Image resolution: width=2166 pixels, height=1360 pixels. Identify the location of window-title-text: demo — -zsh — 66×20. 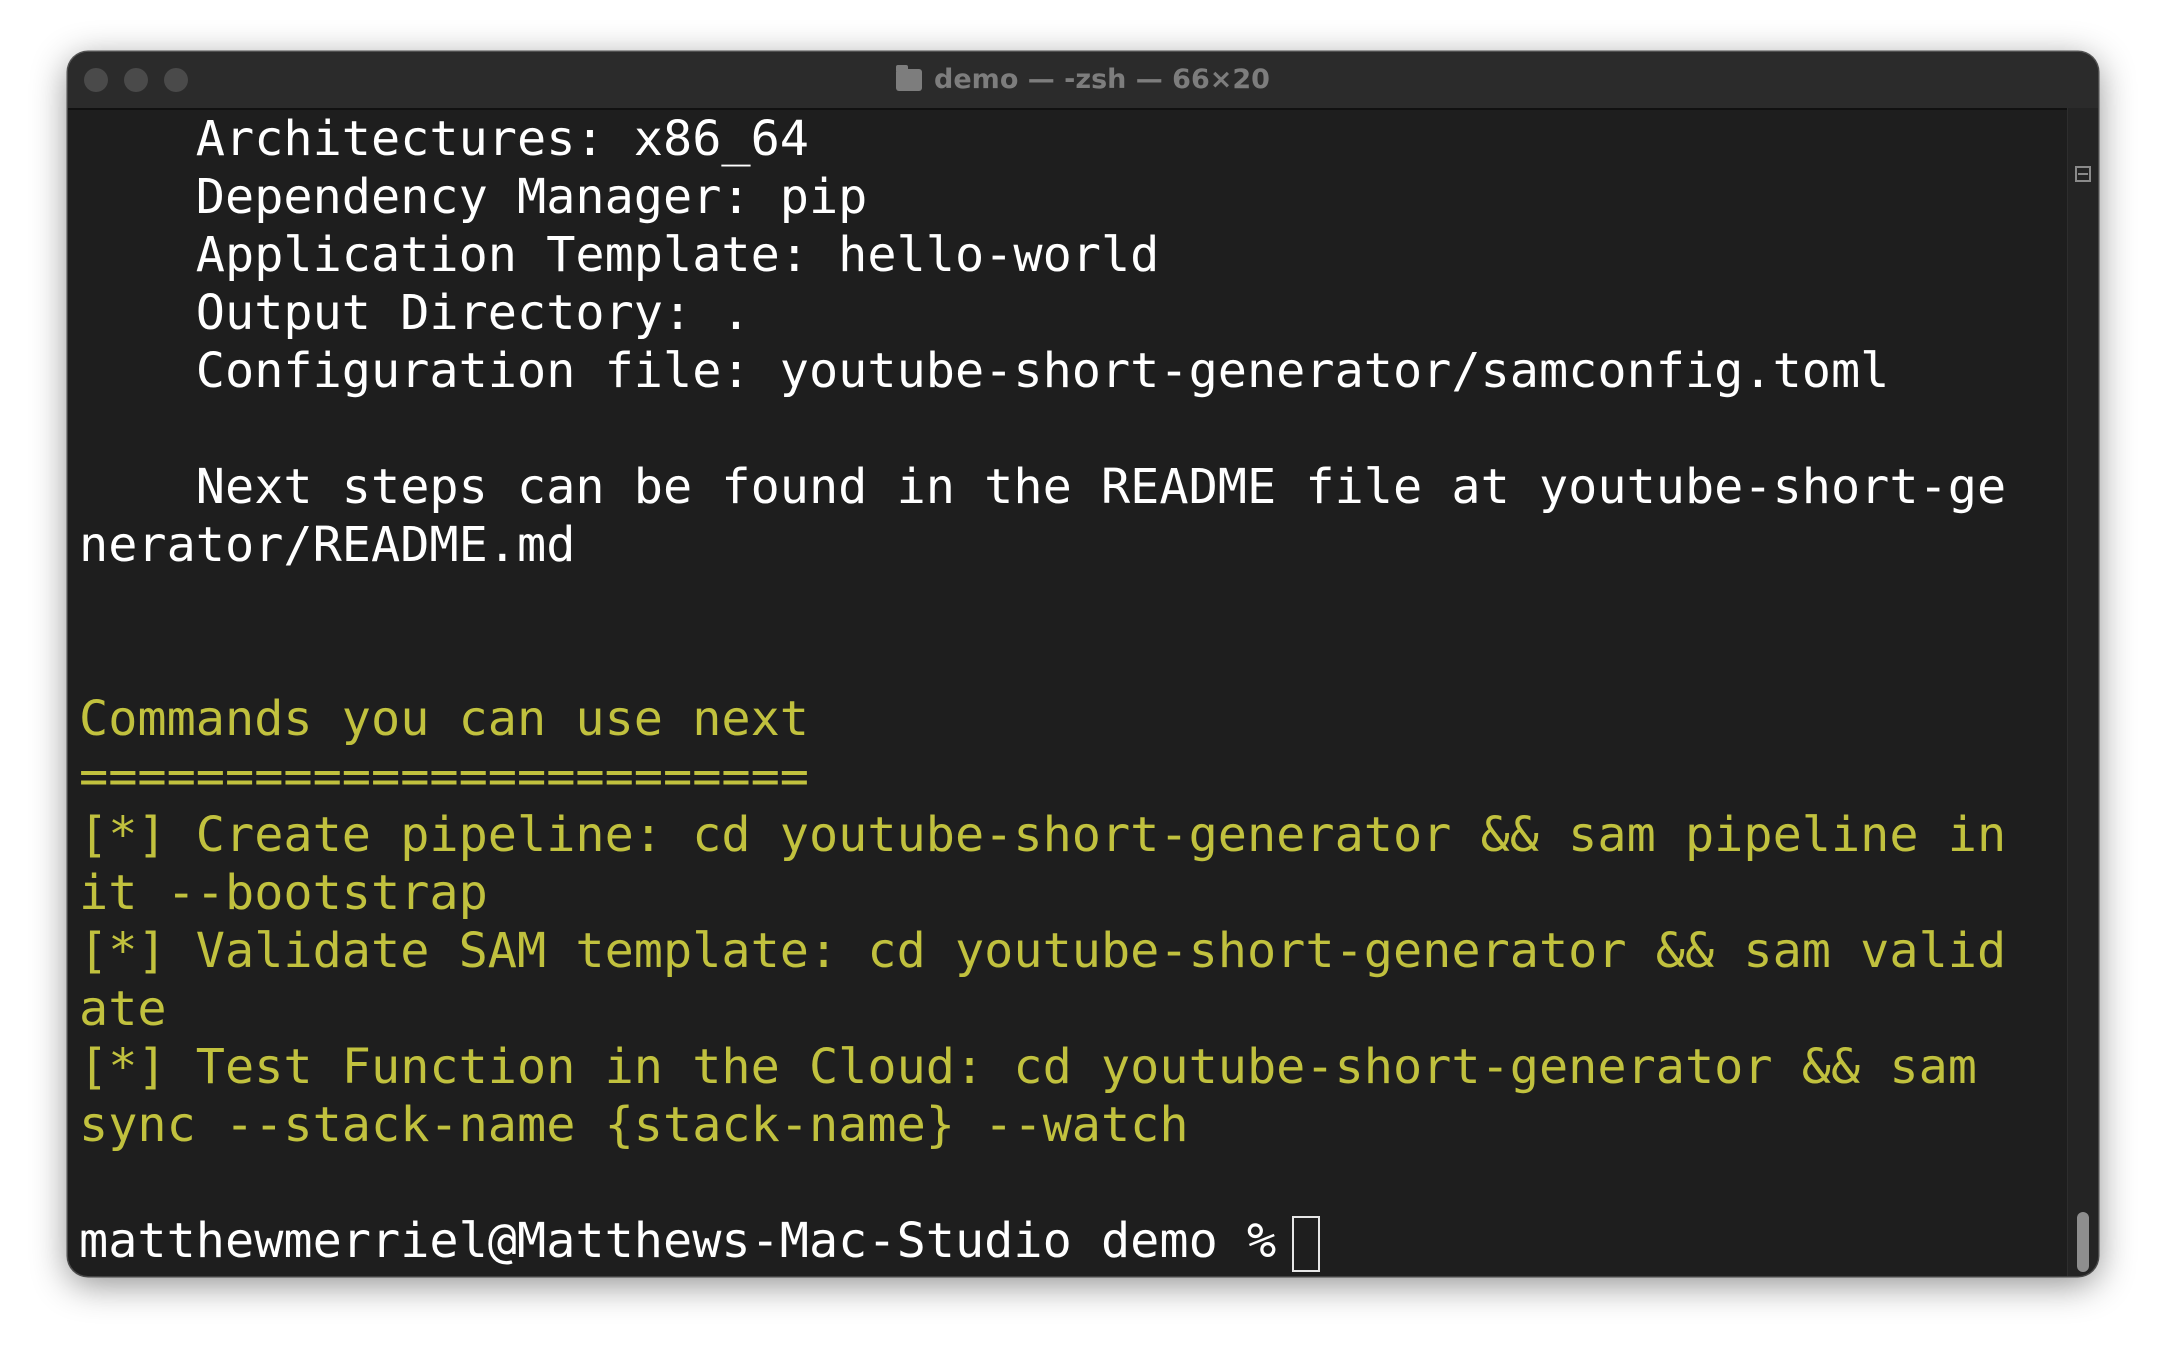
(1102, 79).